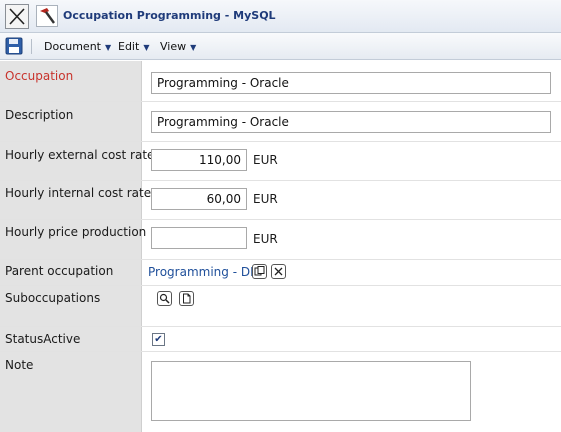  What do you see at coordinates (280, 16) in the screenshot?
I see `title-bar: Occupation Programming - MySQL` at bounding box center [280, 16].